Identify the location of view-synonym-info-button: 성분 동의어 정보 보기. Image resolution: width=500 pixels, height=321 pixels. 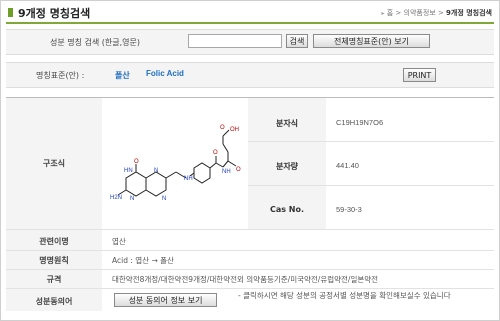
(165, 300).